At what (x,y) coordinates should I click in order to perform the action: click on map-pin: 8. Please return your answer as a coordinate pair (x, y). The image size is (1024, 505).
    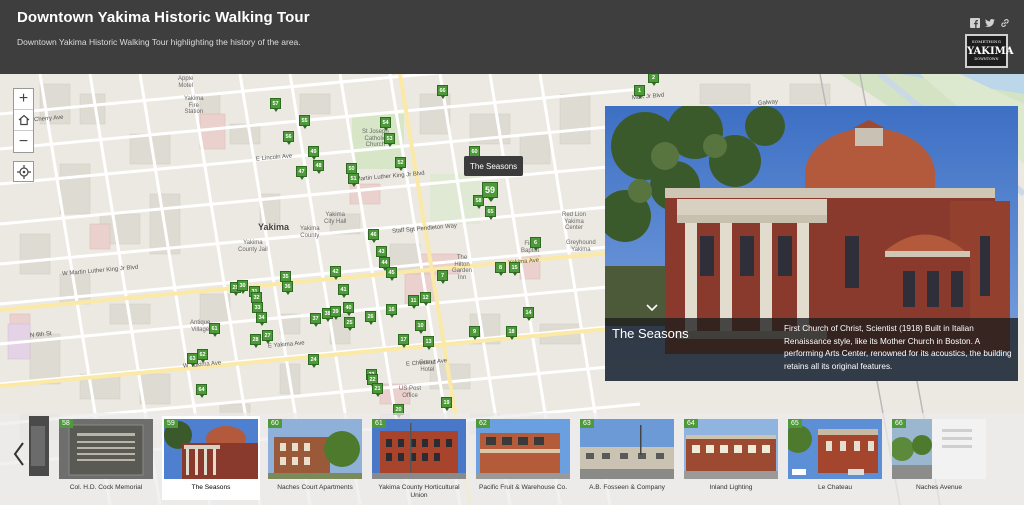
    Looking at the image, I should click on (500, 269).